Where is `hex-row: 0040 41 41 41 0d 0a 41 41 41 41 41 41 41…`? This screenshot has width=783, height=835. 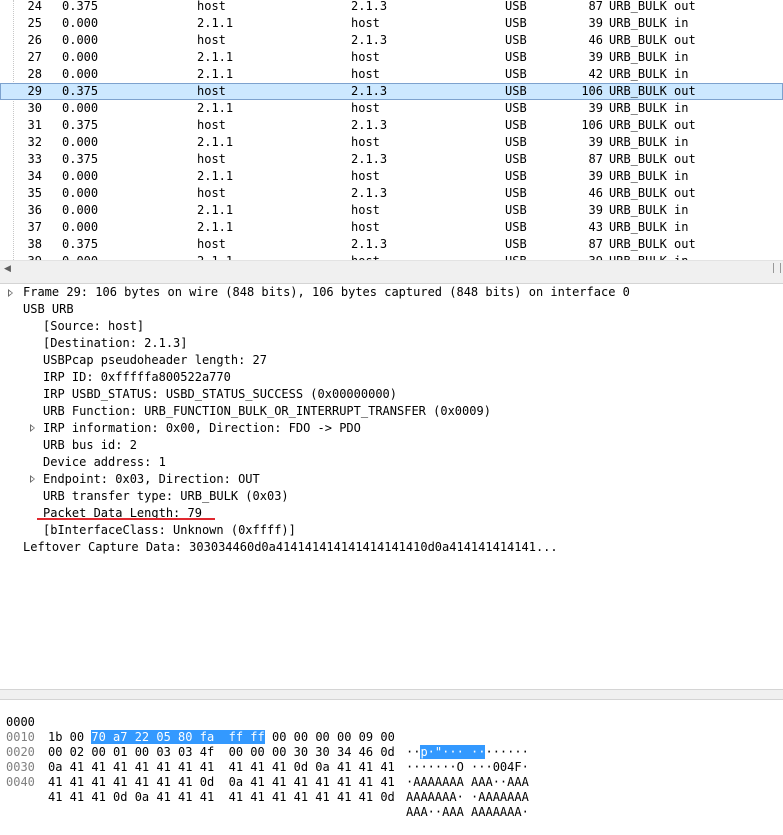
hex-row: 0040 41 41 41 0d 0a 41 41 41 41 41 41 41… is located at coordinates (391, 789).